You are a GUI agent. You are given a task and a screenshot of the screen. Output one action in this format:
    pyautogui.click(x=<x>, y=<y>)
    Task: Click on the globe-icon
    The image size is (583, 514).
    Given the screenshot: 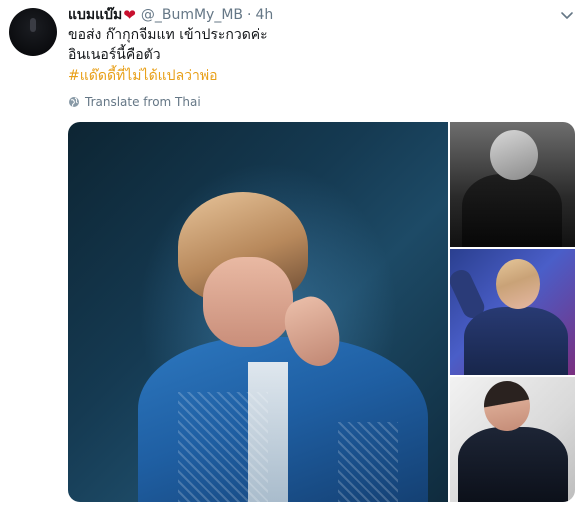 What is the action you would take?
    pyautogui.click(x=74, y=102)
    